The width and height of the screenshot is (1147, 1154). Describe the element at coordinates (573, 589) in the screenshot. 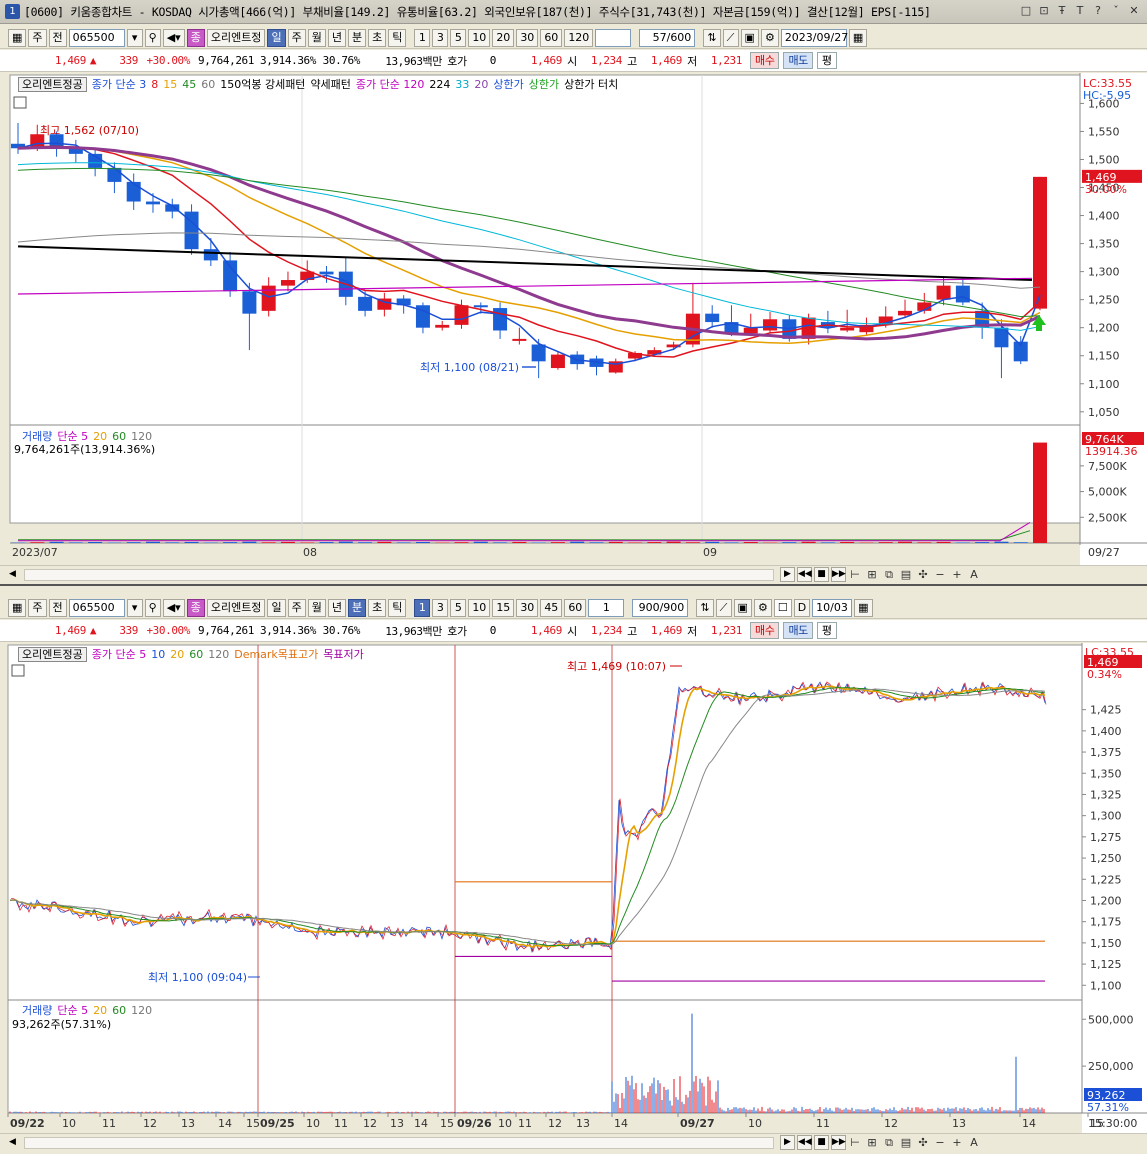

I see `pane-divider` at that location.